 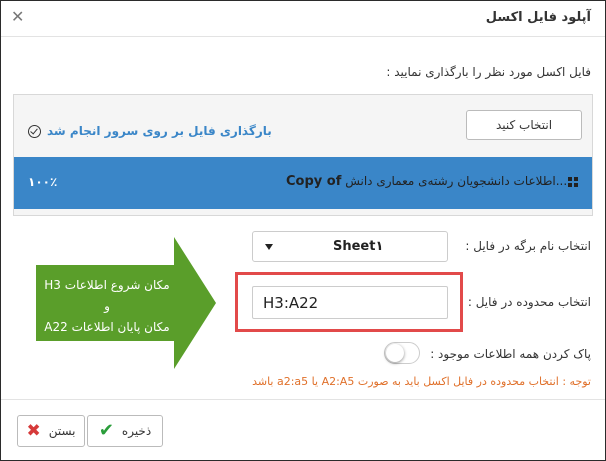 What do you see at coordinates (107, 285) in the screenshot?
I see `callout-line-start: مکان شروع اطلاعات H3` at bounding box center [107, 285].